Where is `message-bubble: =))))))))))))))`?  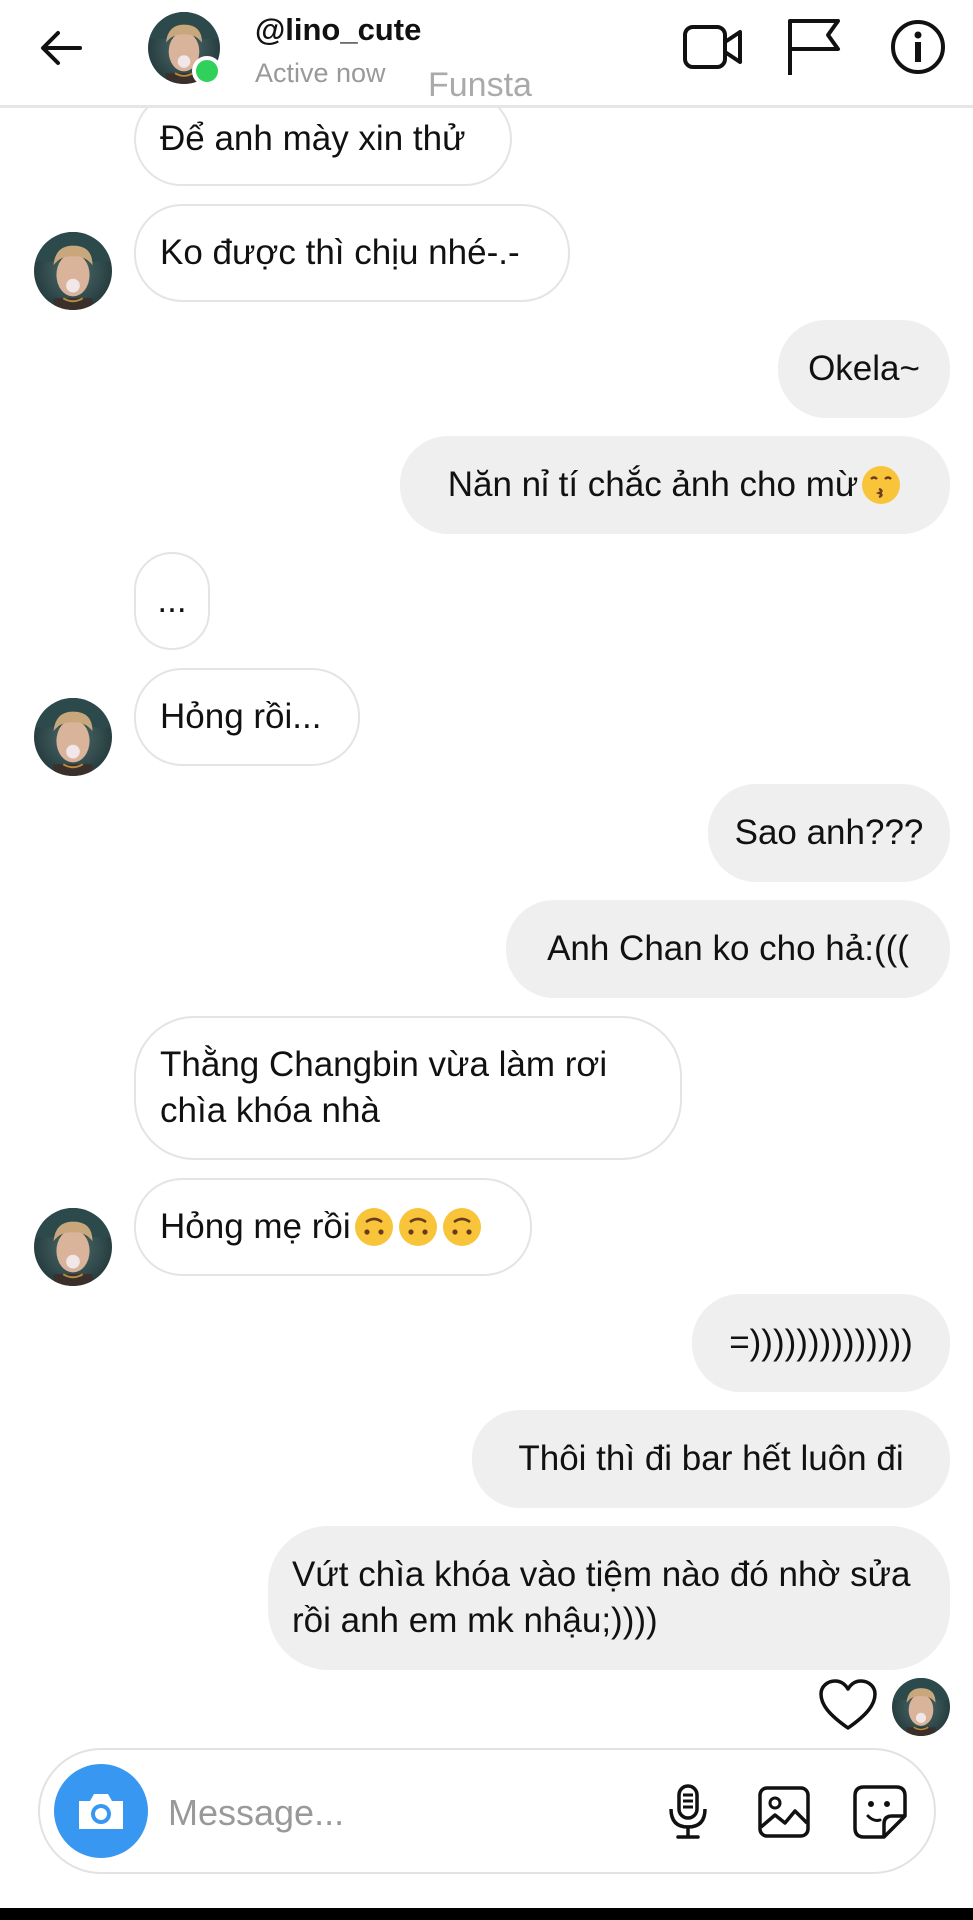 message-bubble: =)))))))))))))) is located at coordinates (821, 1343).